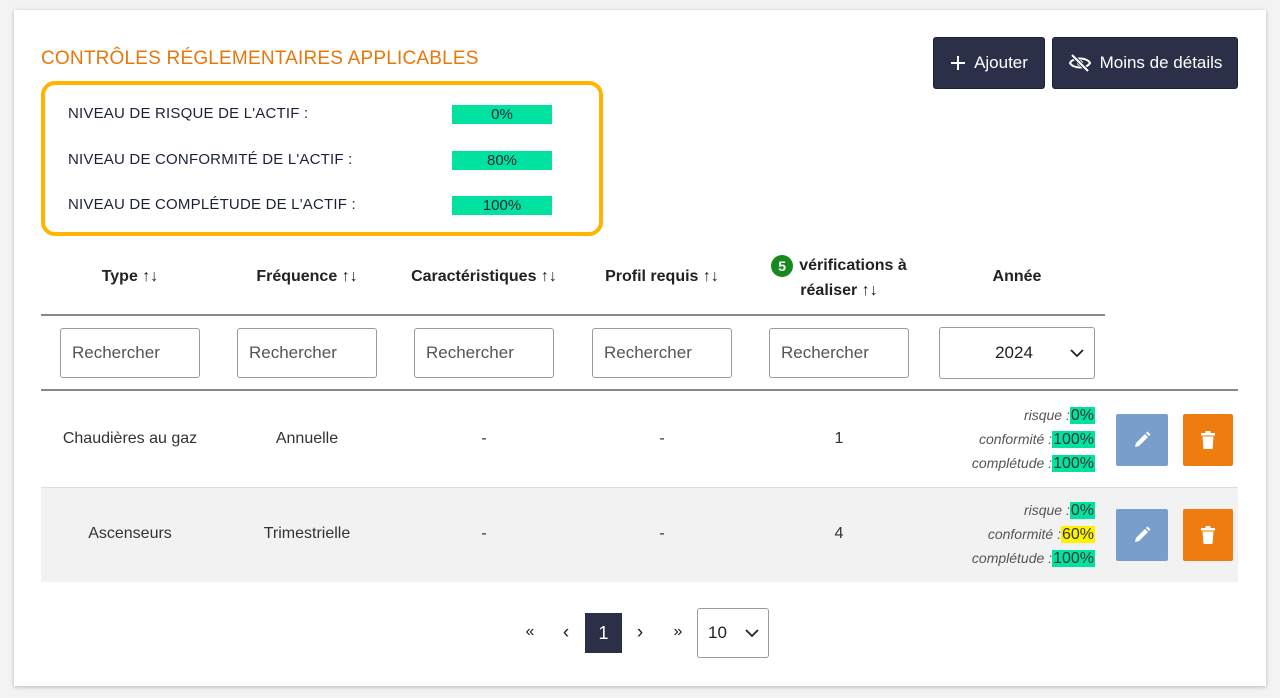  Describe the element at coordinates (130, 438) in the screenshot. I see `row-type: Chaudières au gaz` at that location.